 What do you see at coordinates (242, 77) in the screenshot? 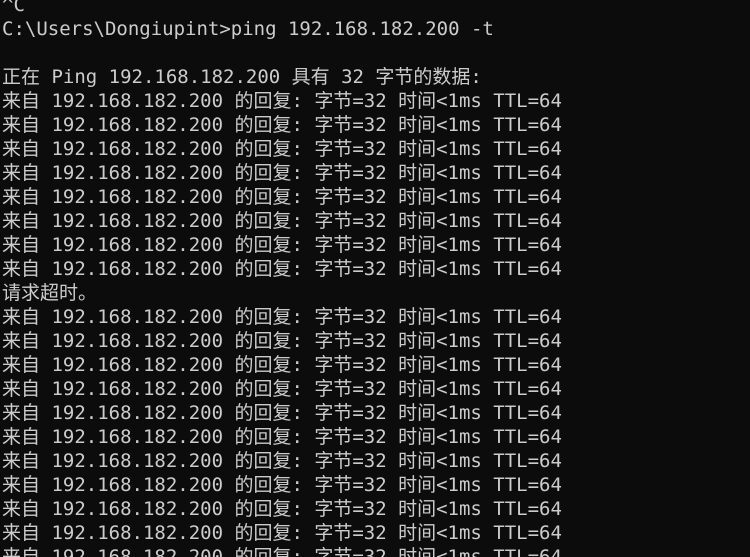
I see `terminal-line-ping-header: 正在 Ping 192.168.182.200 具有 32 字节的数据:` at bounding box center [242, 77].